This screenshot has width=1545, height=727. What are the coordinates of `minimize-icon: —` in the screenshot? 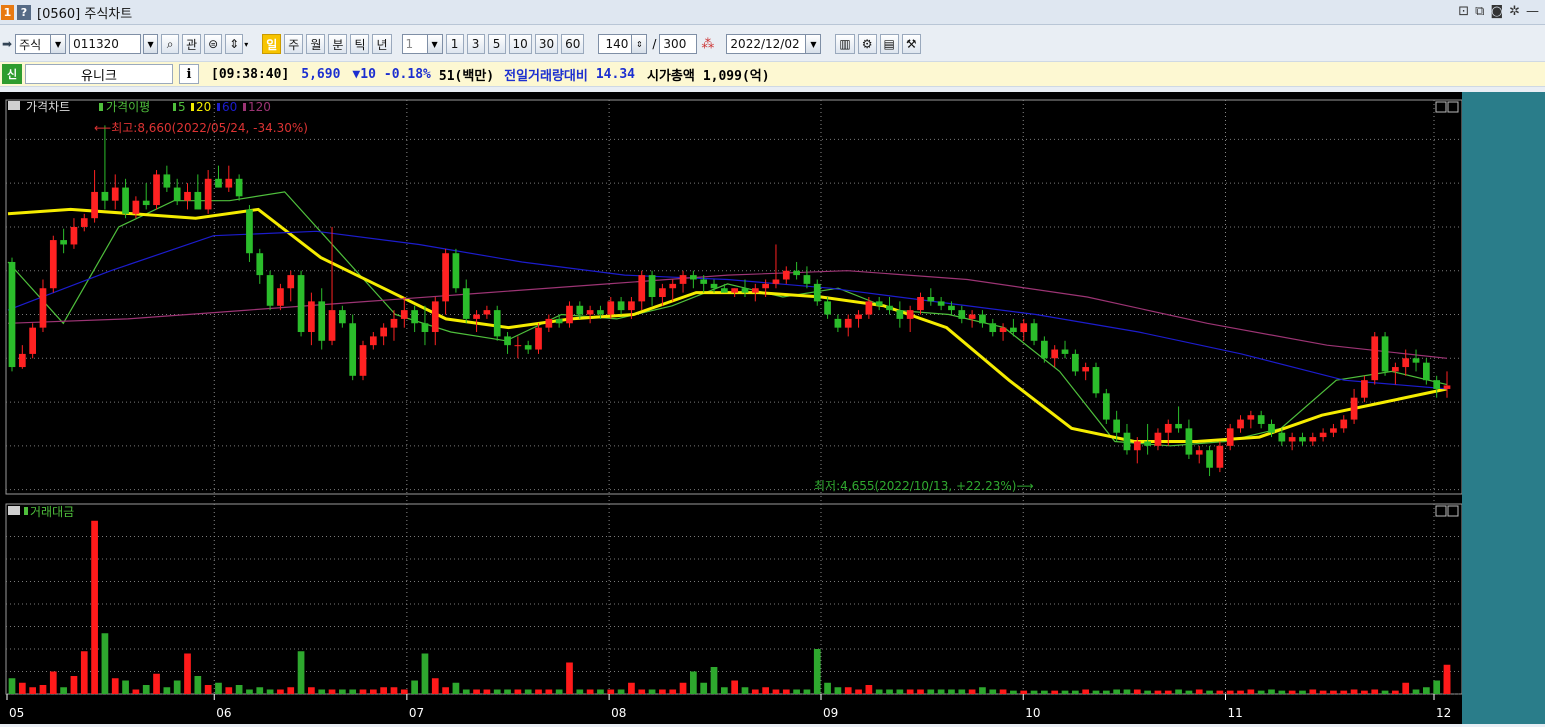 It's located at (1532, 11).